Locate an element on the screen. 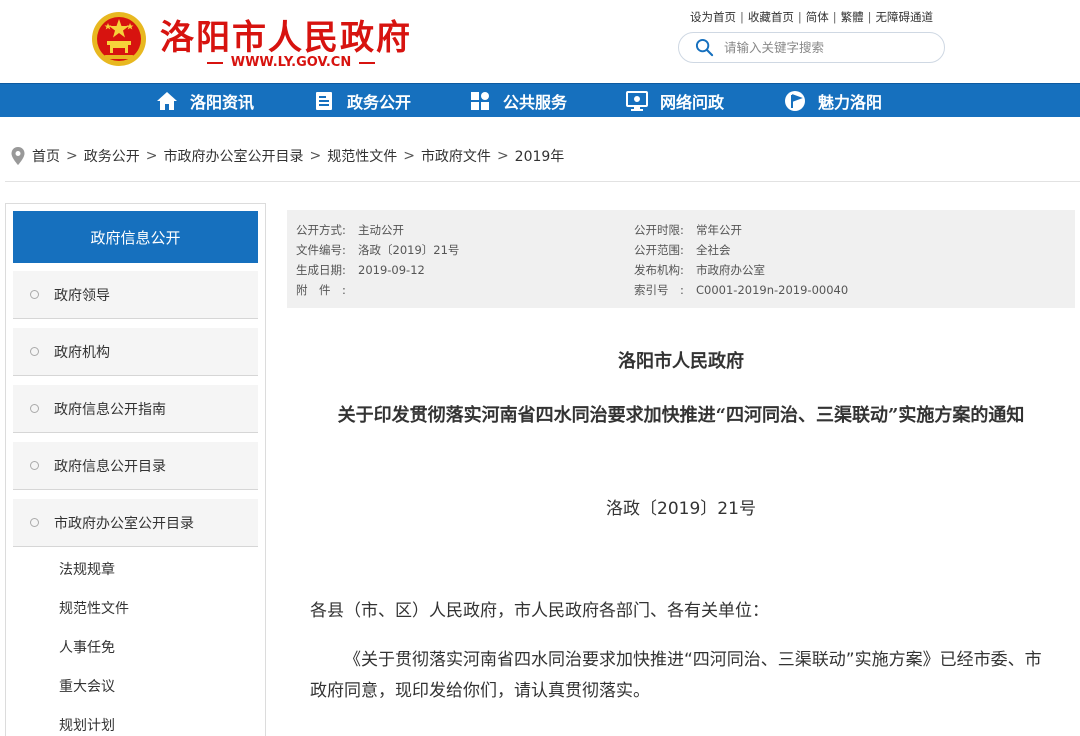  sidebar-subitem-regulations: 法规规章 is located at coordinates (87, 569).